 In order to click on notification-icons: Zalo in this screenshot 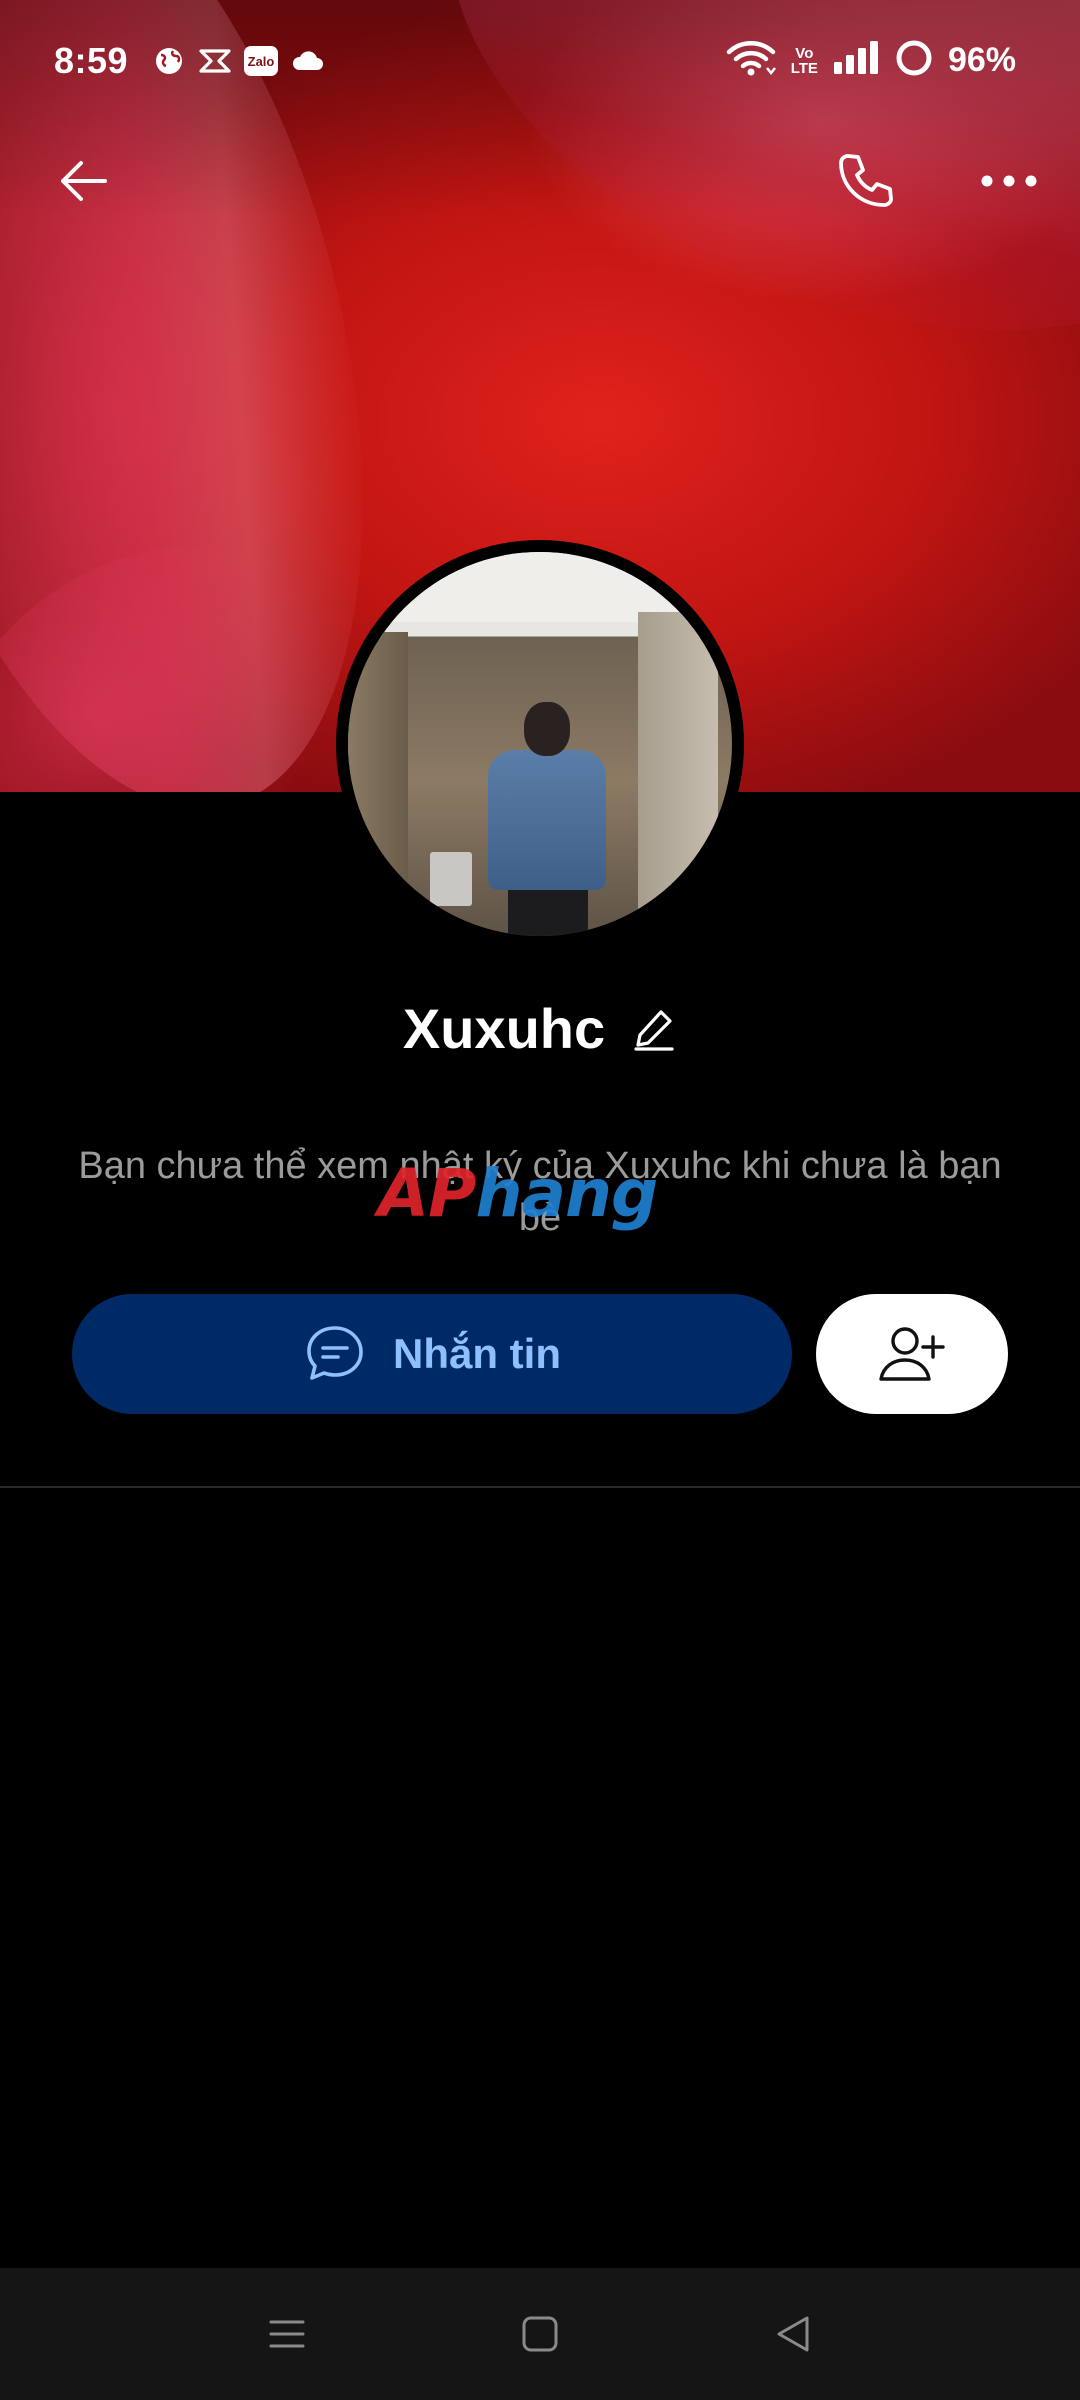, I will do `click(238, 61)`.